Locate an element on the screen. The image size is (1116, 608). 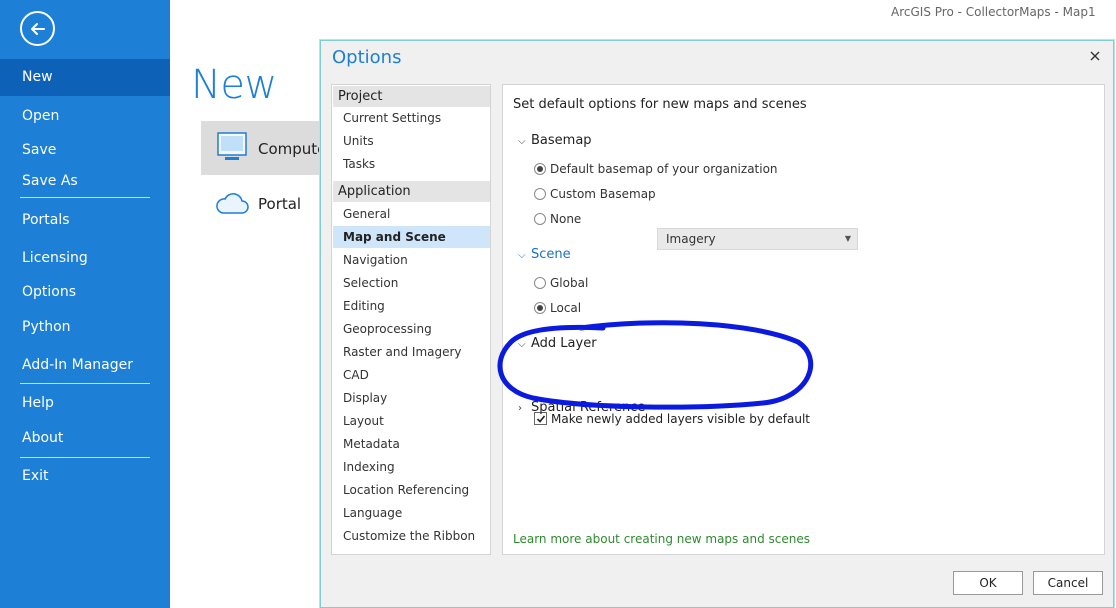
backstage-item-portals: Portals is located at coordinates (85, 220).